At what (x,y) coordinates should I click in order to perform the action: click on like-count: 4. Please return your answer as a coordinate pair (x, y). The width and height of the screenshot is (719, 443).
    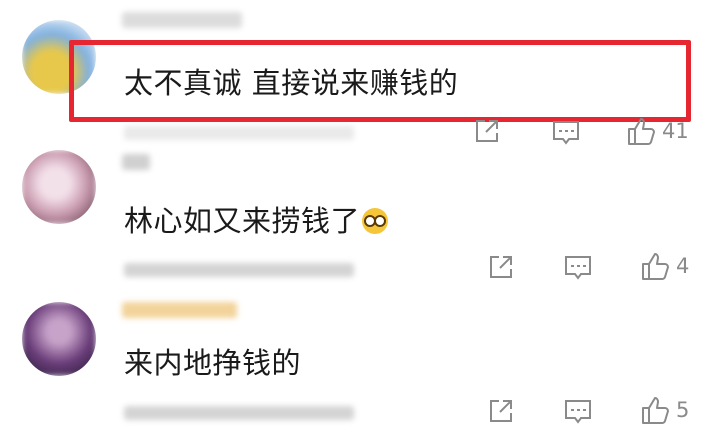
    Looking at the image, I should click on (683, 266).